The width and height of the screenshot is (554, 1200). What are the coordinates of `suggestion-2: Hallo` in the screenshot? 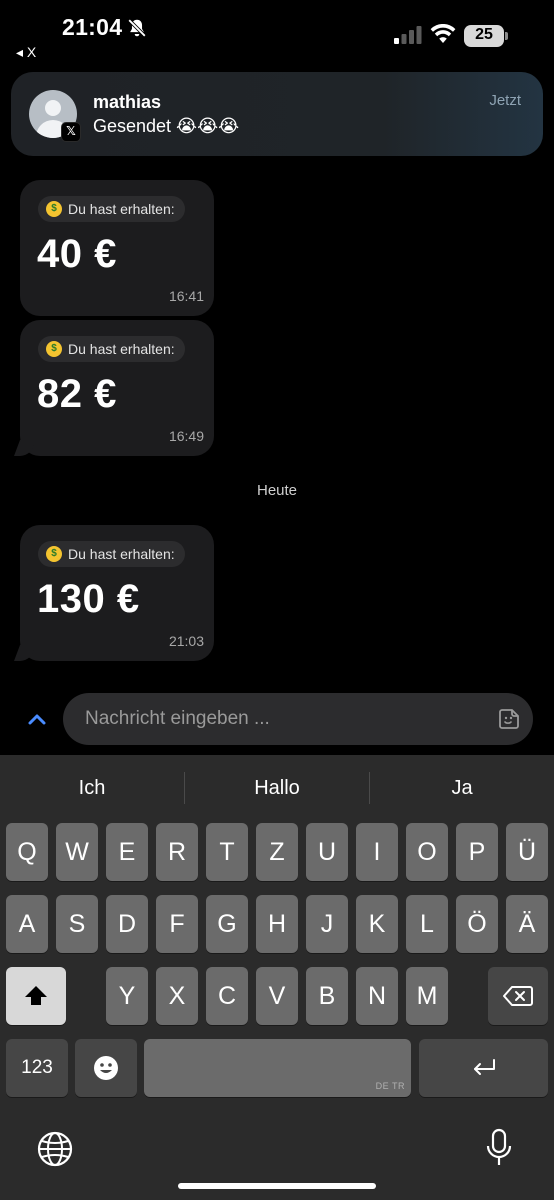 It's located at (277, 788).